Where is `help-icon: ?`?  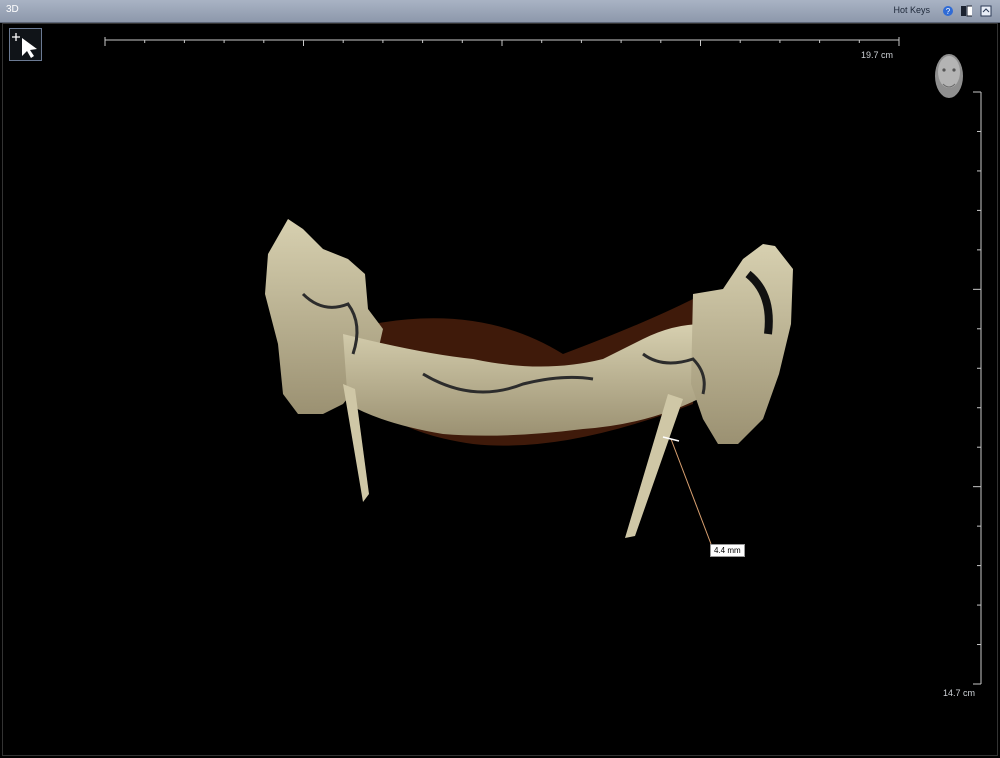
help-icon: ? is located at coordinates (948, 11).